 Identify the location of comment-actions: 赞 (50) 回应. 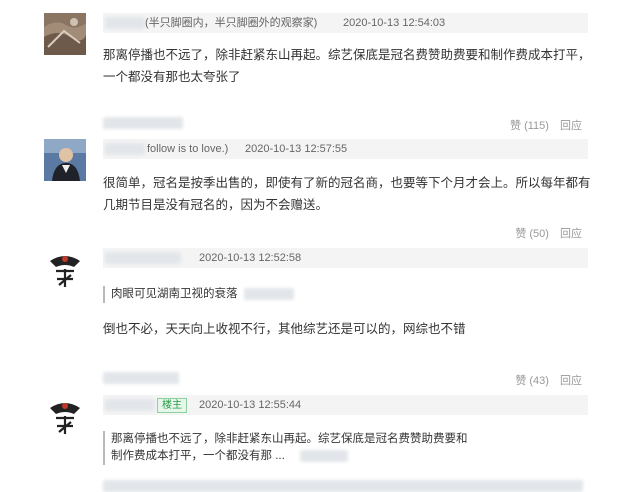
(546, 233).